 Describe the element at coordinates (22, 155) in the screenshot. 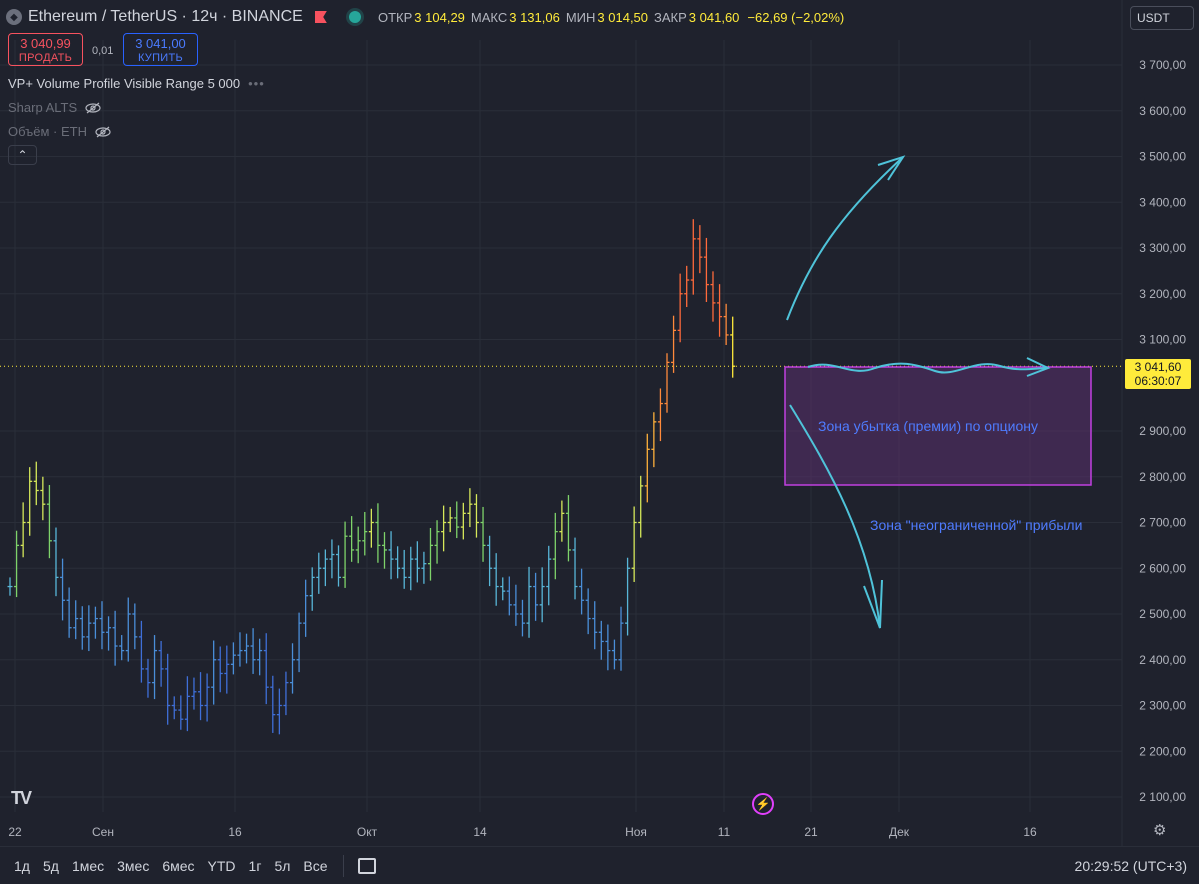

I see `collapse-legend-button: ⌃` at that location.